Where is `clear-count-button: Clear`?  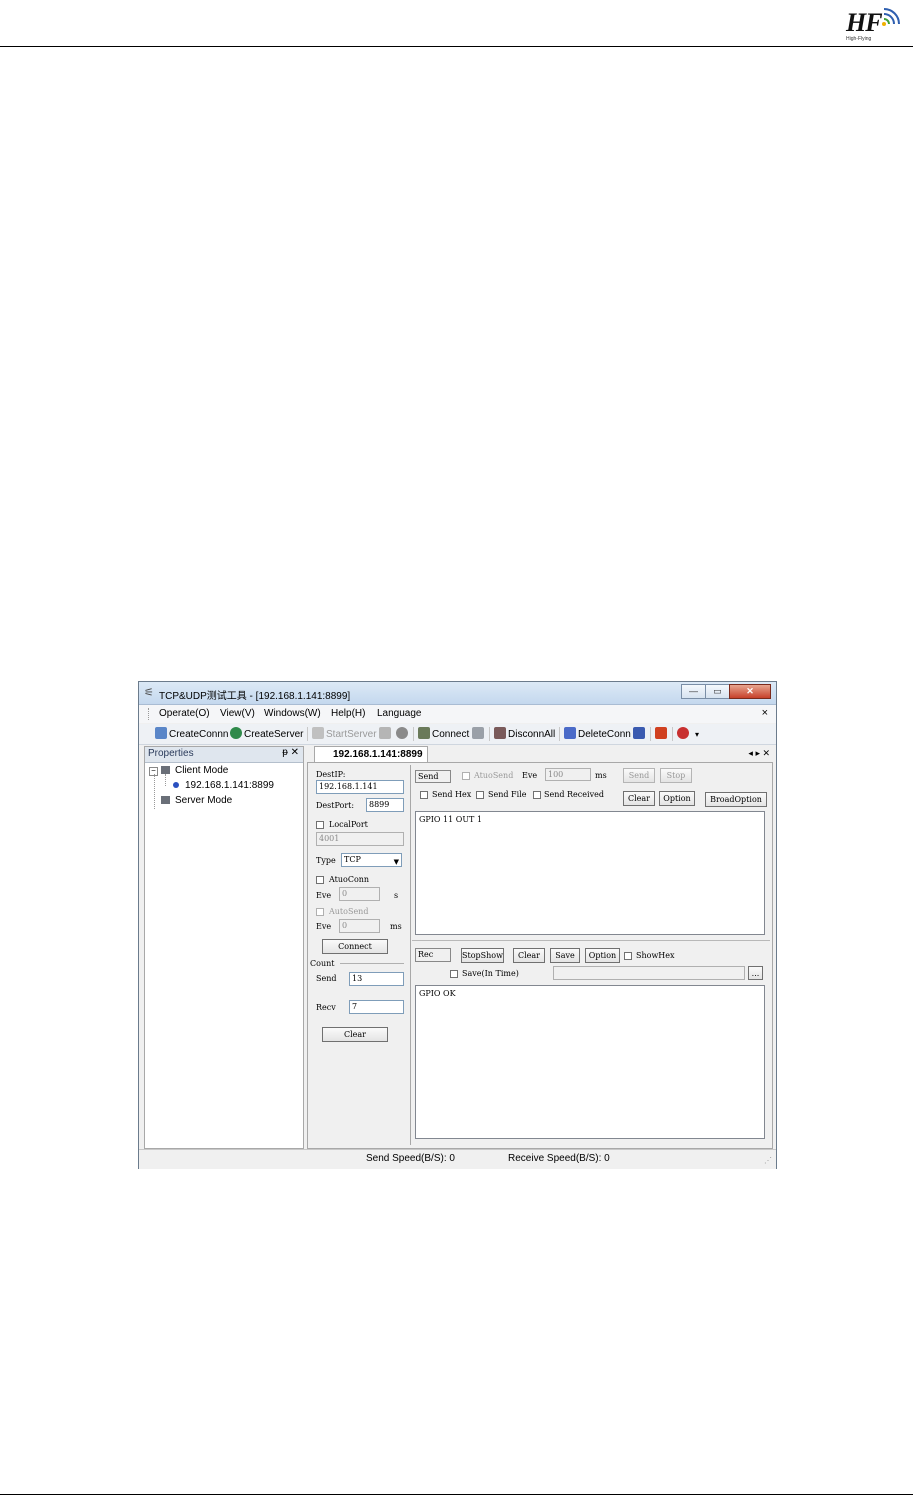 clear-count-button: Clear is located at coordinates (355, 1034).